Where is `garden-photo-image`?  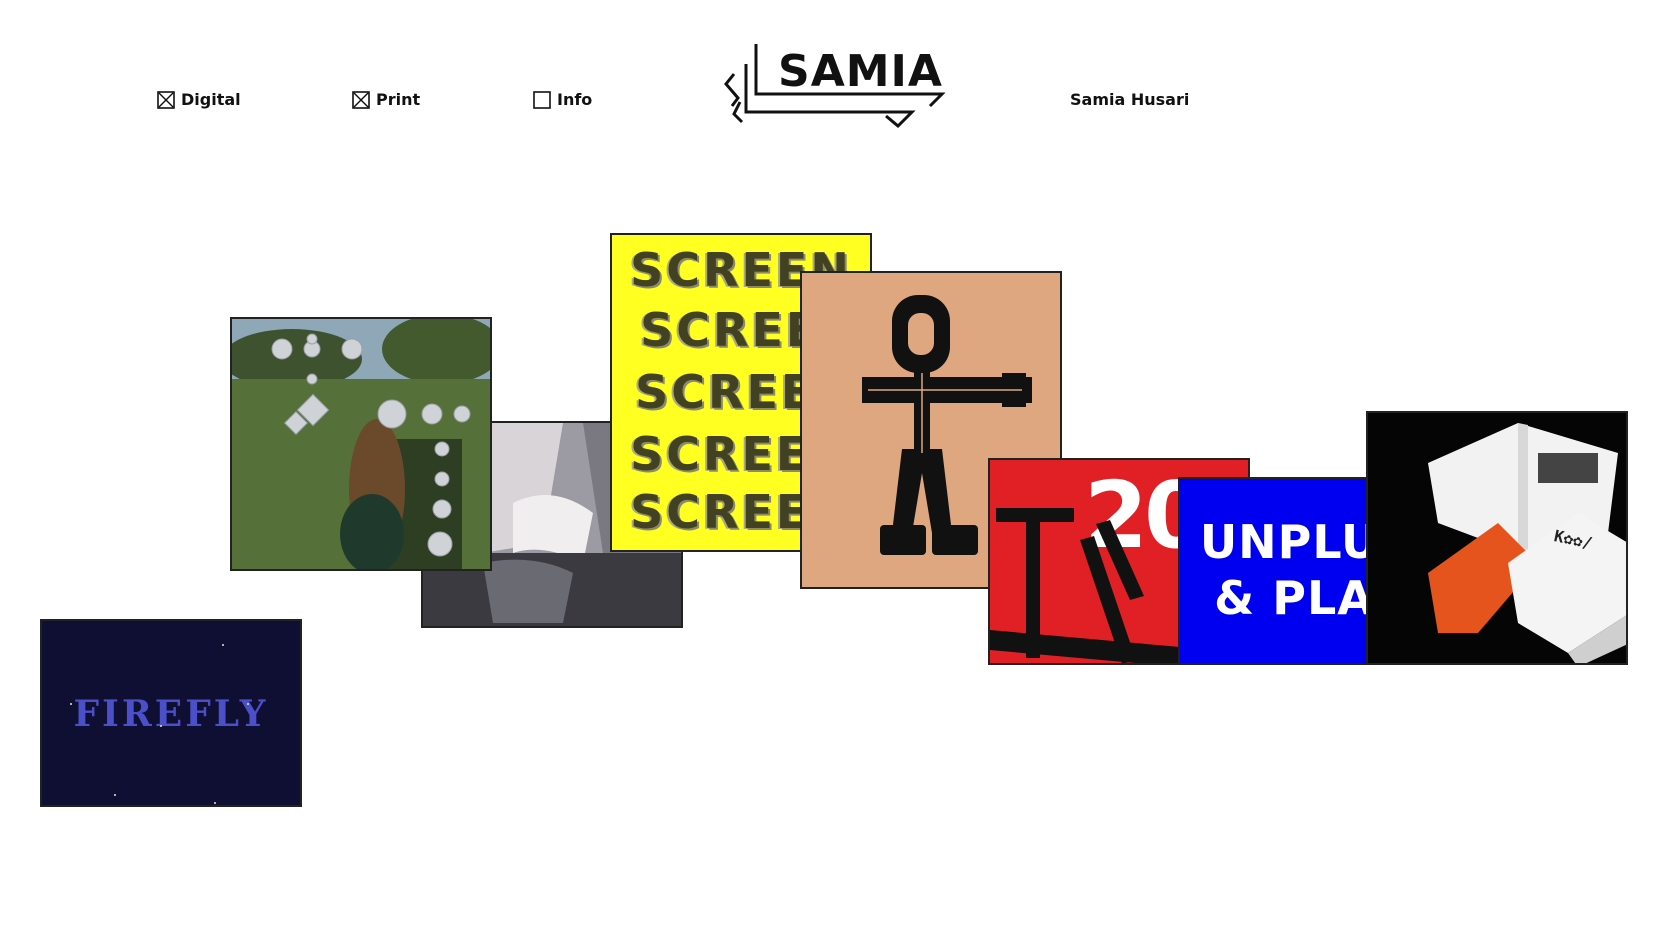
garden-photo-image is located at coordinates (361, 444).